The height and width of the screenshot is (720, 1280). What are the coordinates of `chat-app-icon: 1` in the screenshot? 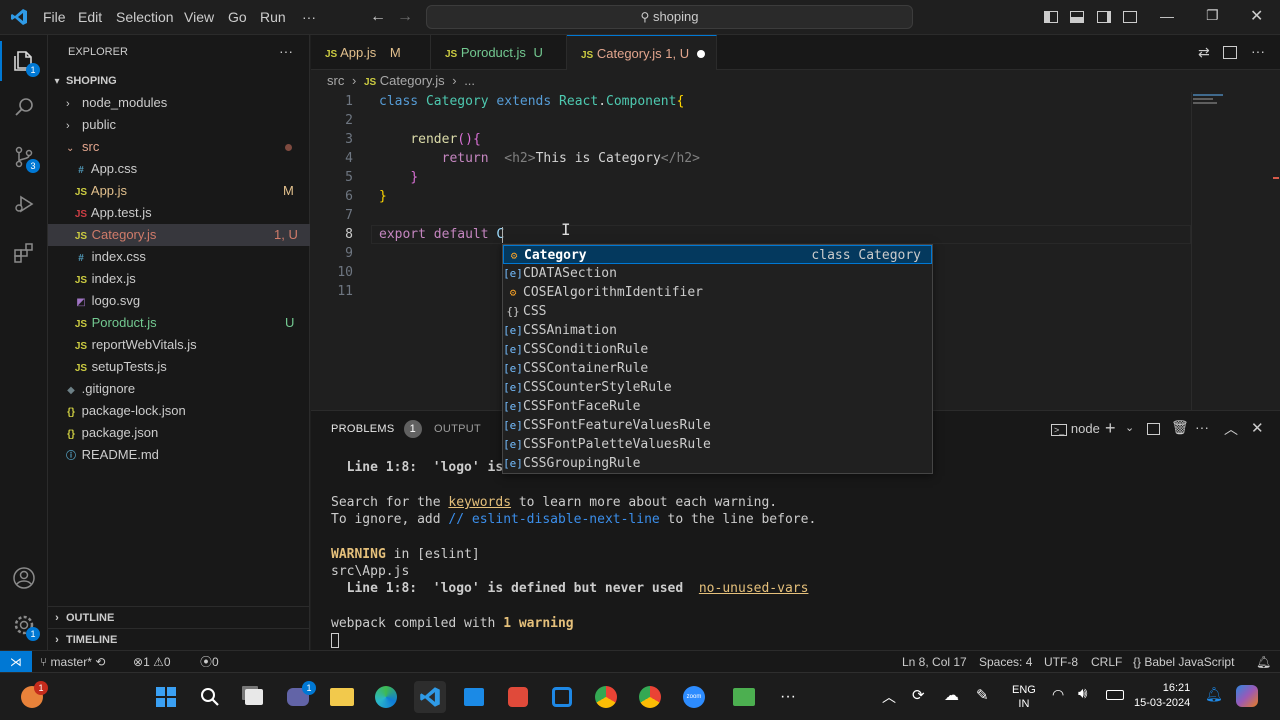 It's located at (299, 697).